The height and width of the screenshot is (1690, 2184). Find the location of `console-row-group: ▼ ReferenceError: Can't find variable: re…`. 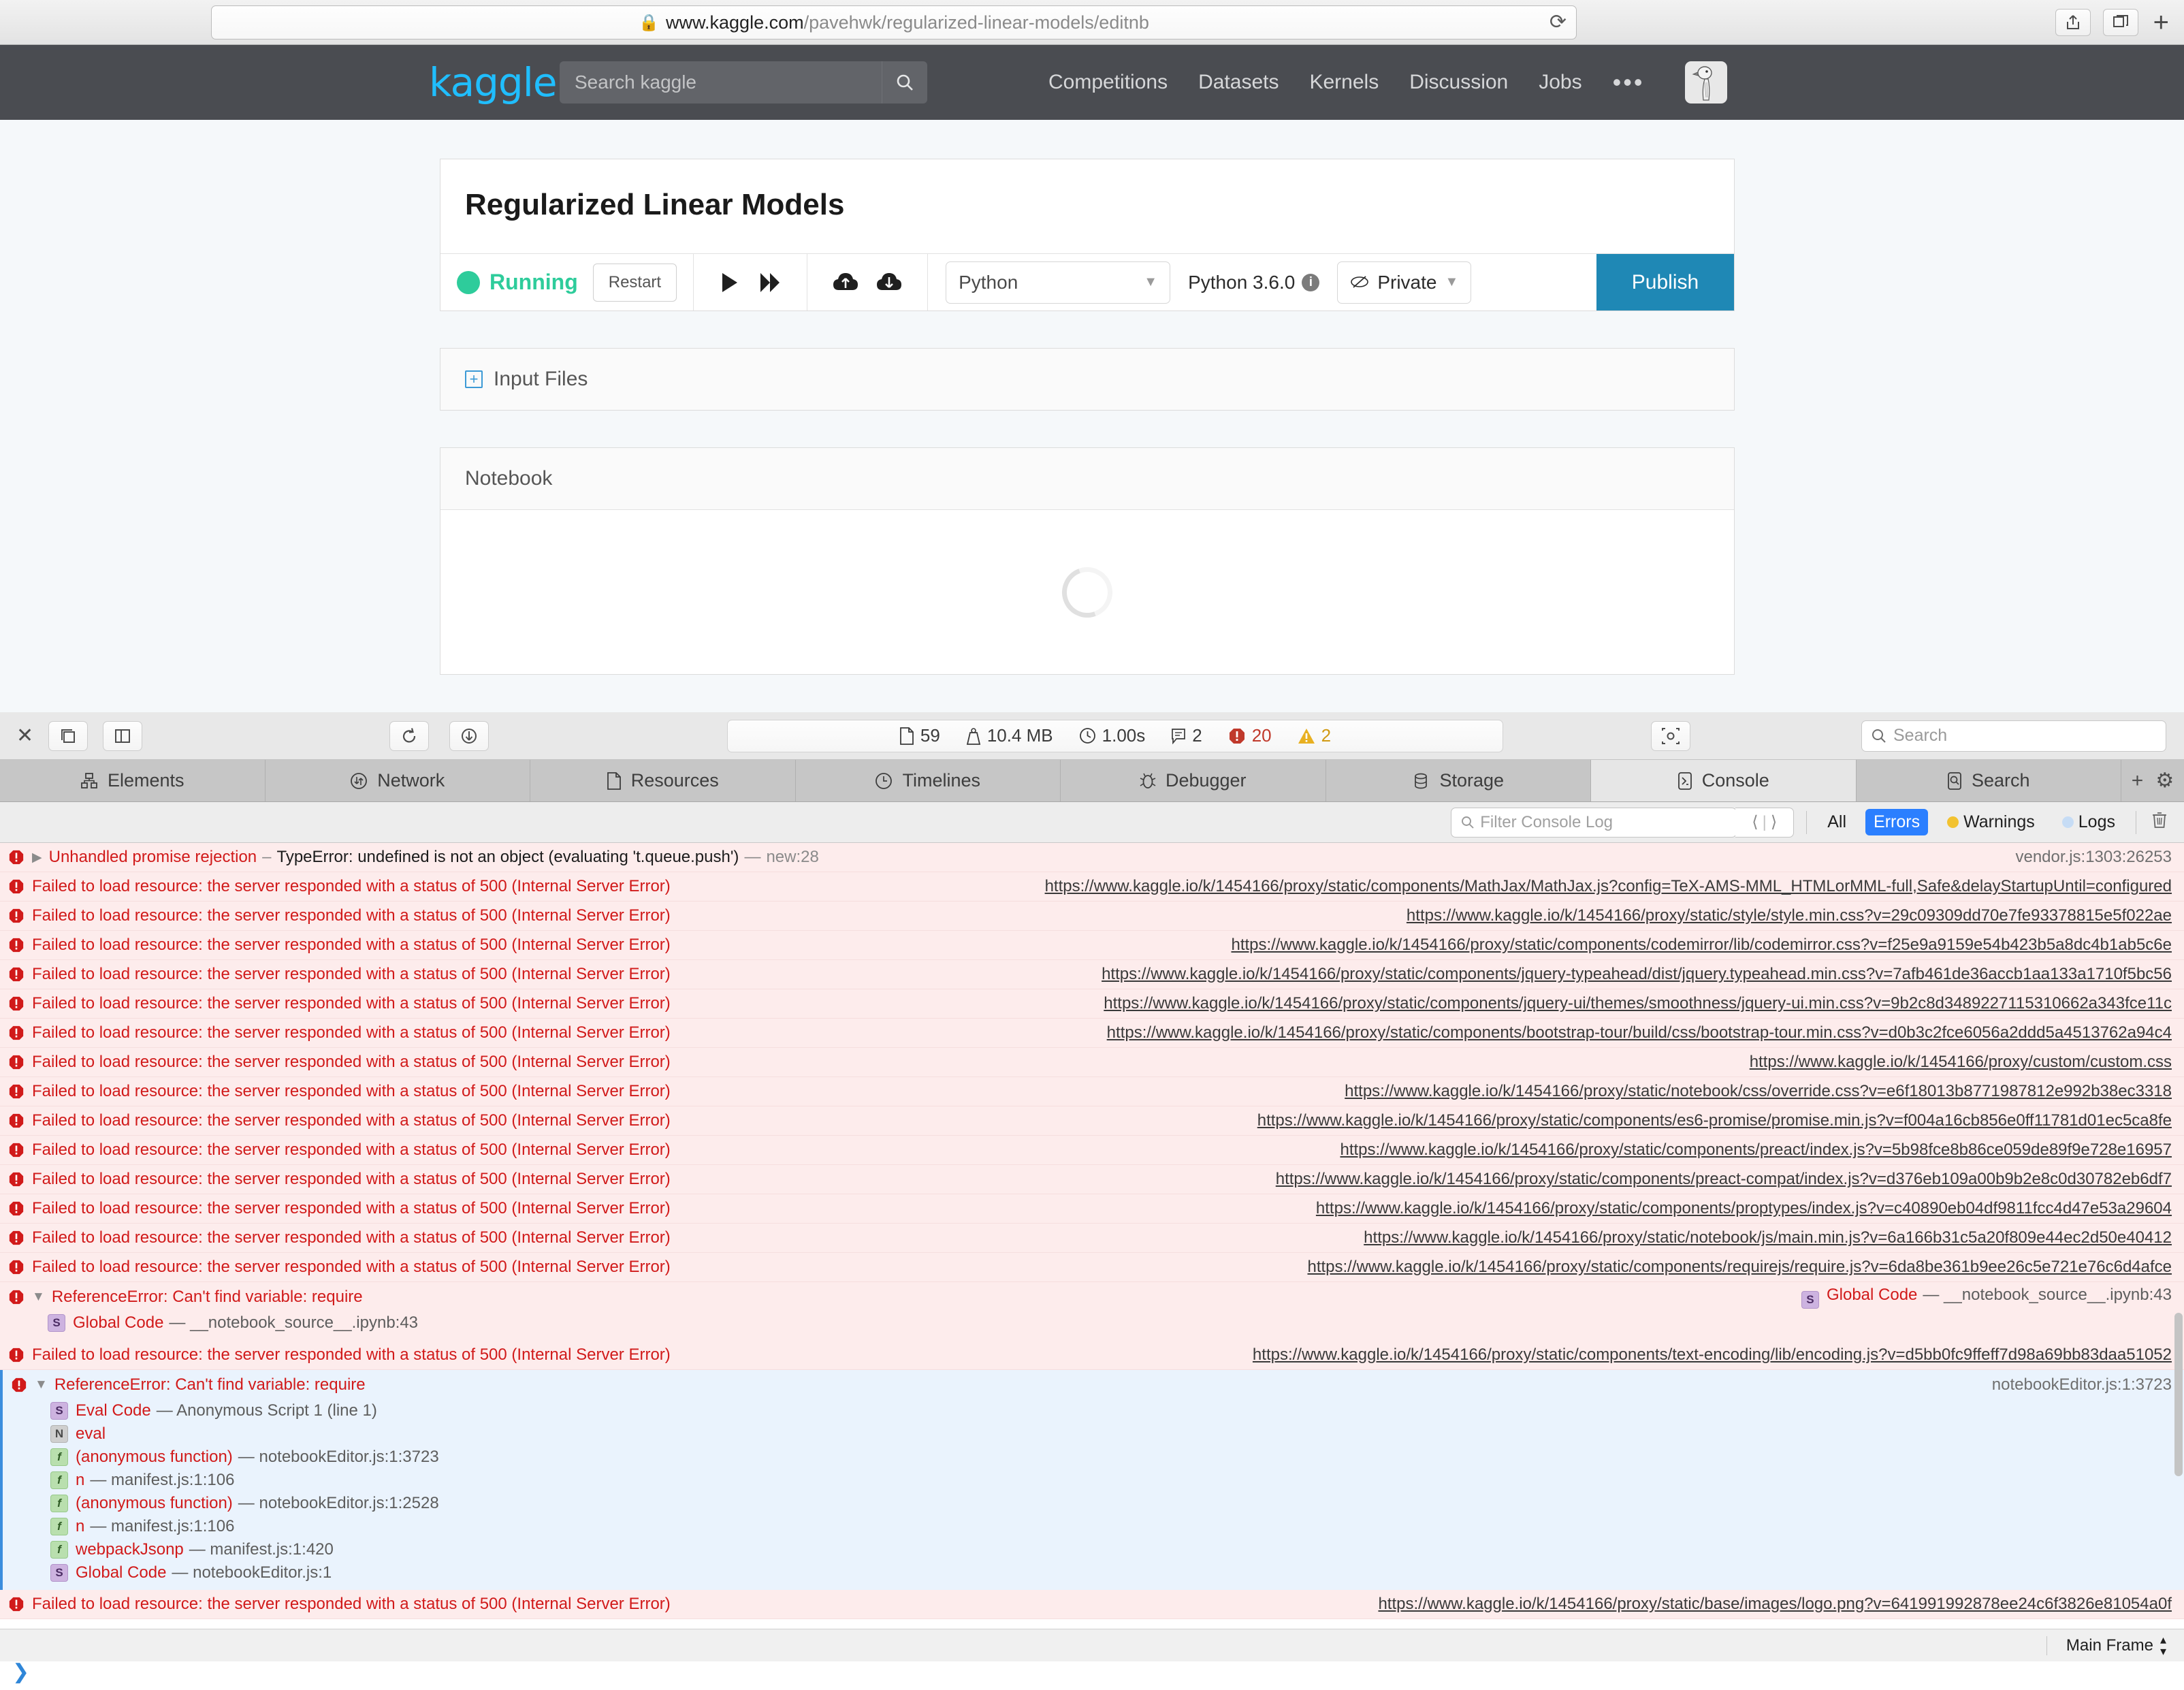

console-row-group: ▼ ReferenceError: Can't find variable: re… is located at coordinates (1092, 1296).